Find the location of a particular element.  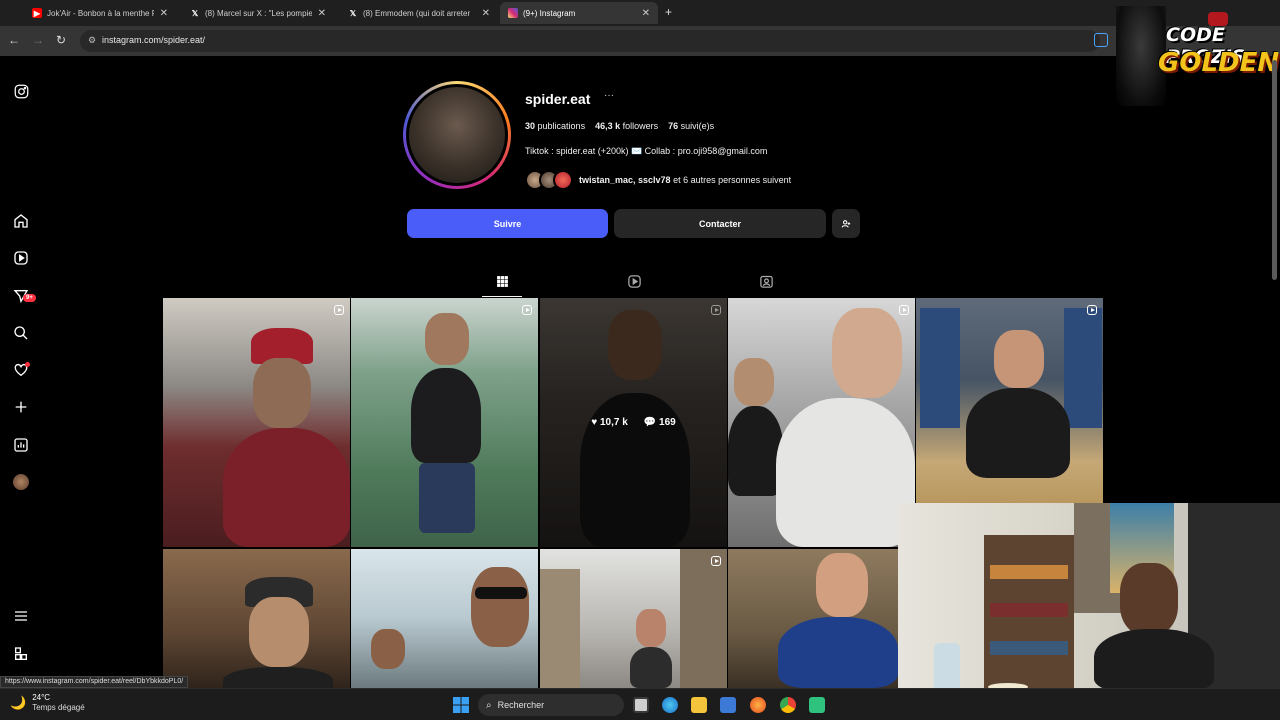

tab-title: (9+) Instagram is located at coordinates (549, 13).